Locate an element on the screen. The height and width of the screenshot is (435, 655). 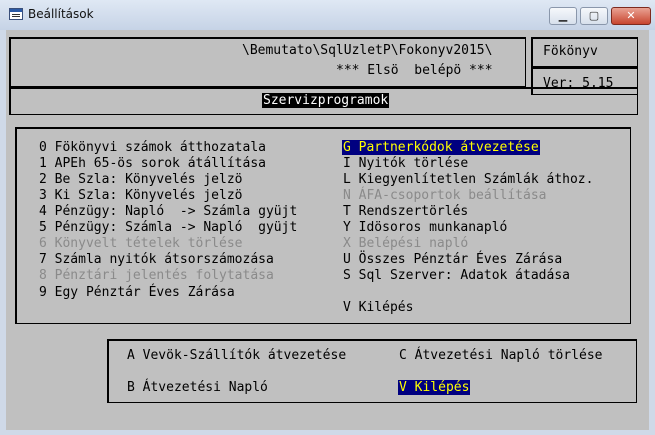
menu-item-1: 1 APEh 65-ös sorok átállítása is located at coordinates (152, 163).